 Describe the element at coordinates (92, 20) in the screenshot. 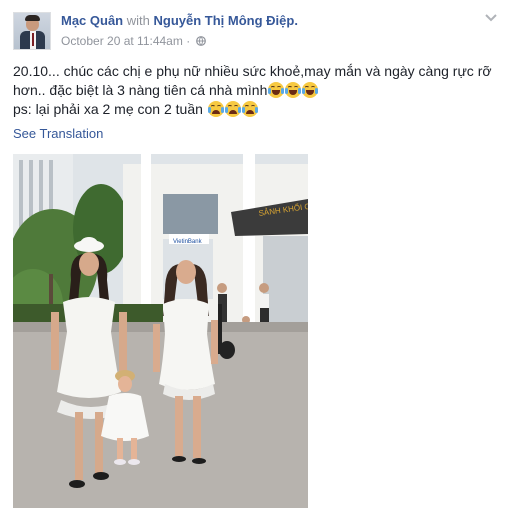

I see `author-name-link: Mạc Quân` at that location.